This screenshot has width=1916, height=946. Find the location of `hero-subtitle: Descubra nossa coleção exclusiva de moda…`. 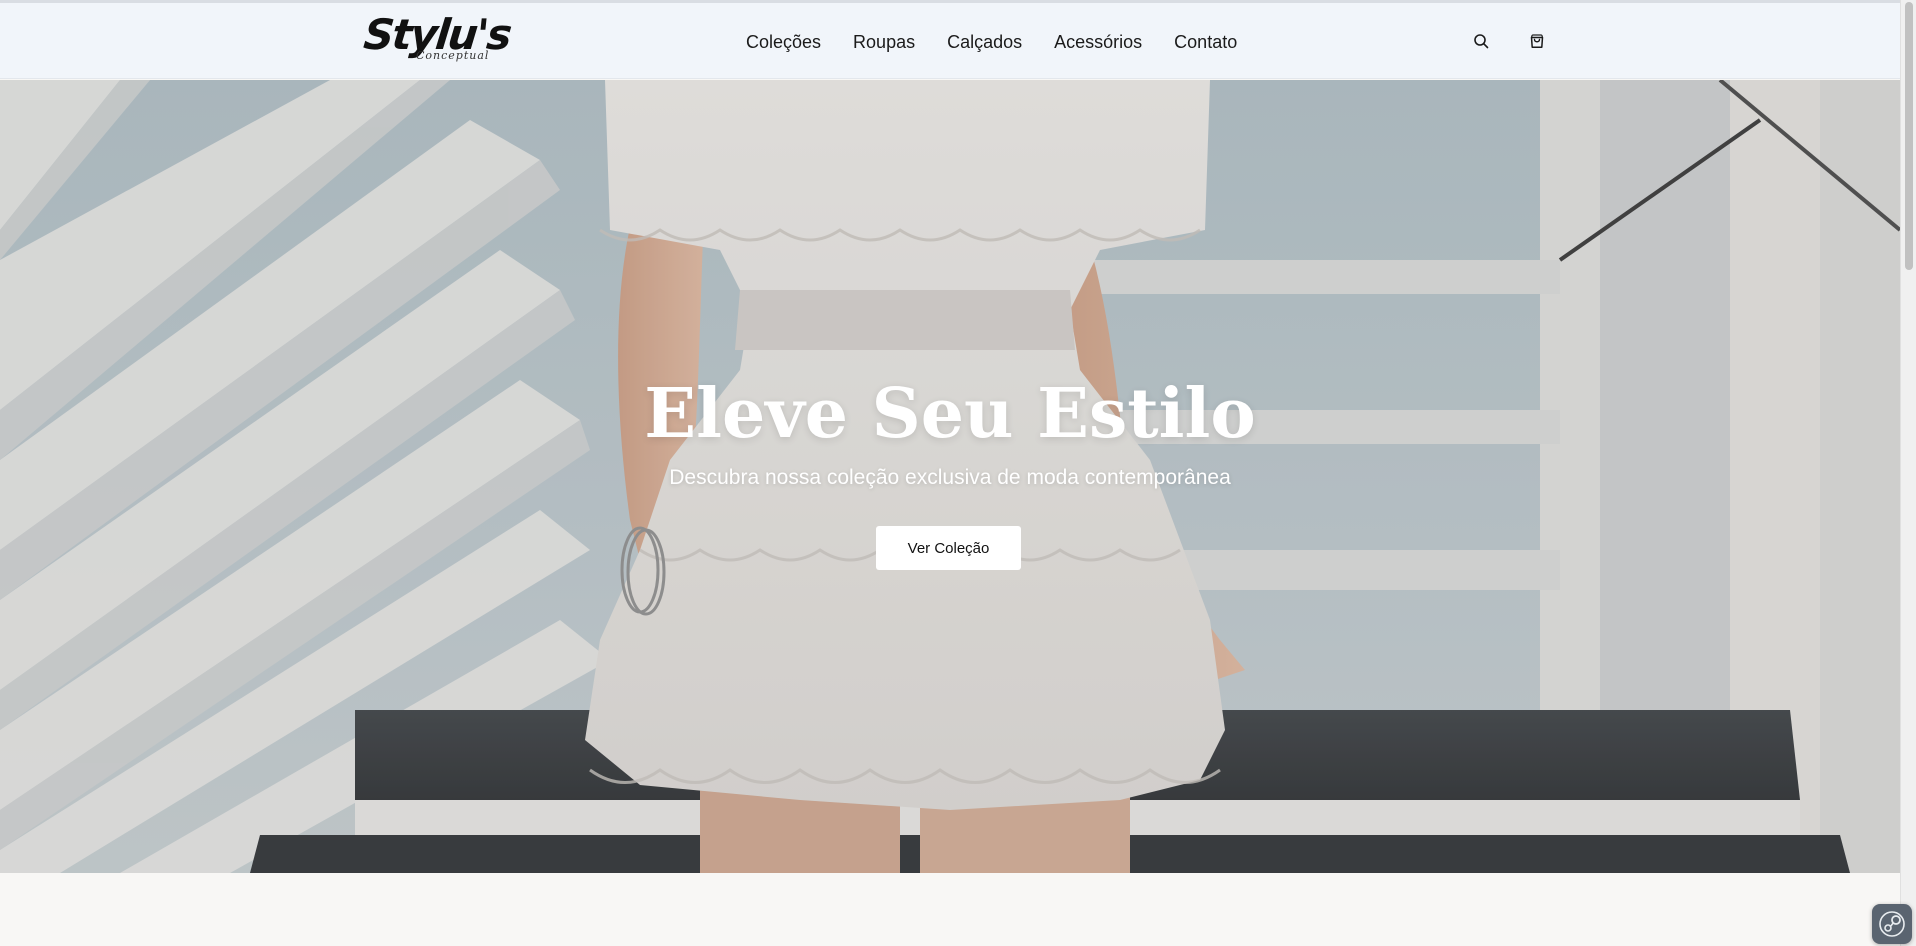

hero-subtitle: Descubra nossa coleção exclusiva de moda… is located at coordinates (950, 477).